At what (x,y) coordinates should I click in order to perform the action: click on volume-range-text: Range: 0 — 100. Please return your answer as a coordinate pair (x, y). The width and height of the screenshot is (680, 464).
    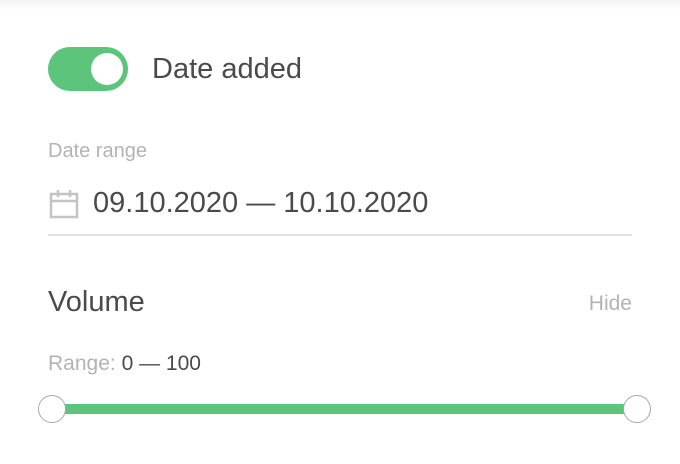
    Looking at the image, I should click on (124, 364).